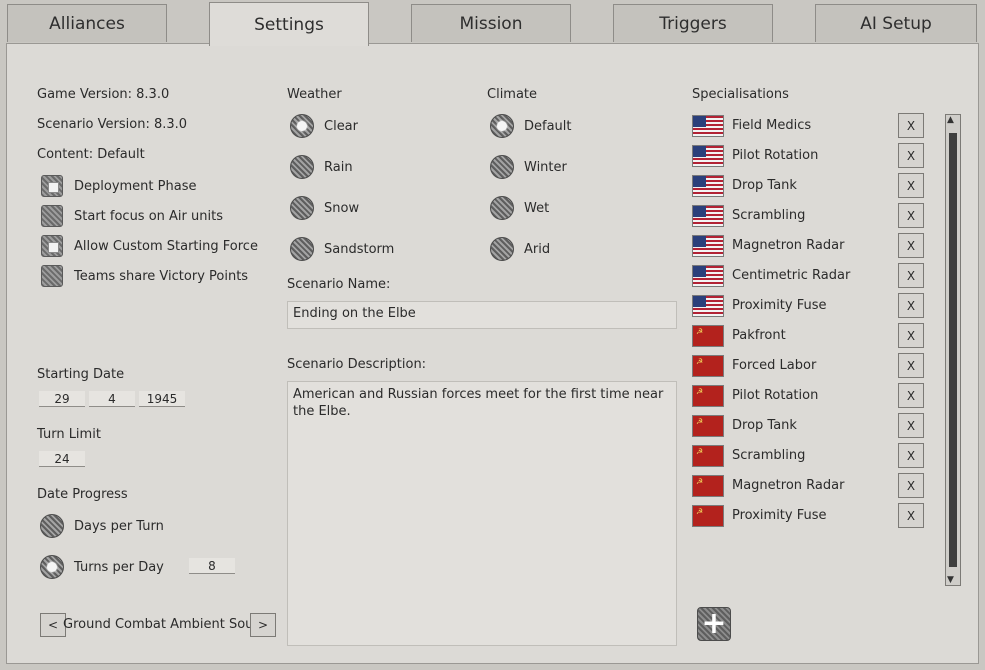  What do you see at coordinates (135, 186) in the screenshot?
I see `deployment-phase-label: Deployment Phase` at bounding box center [135, 186].